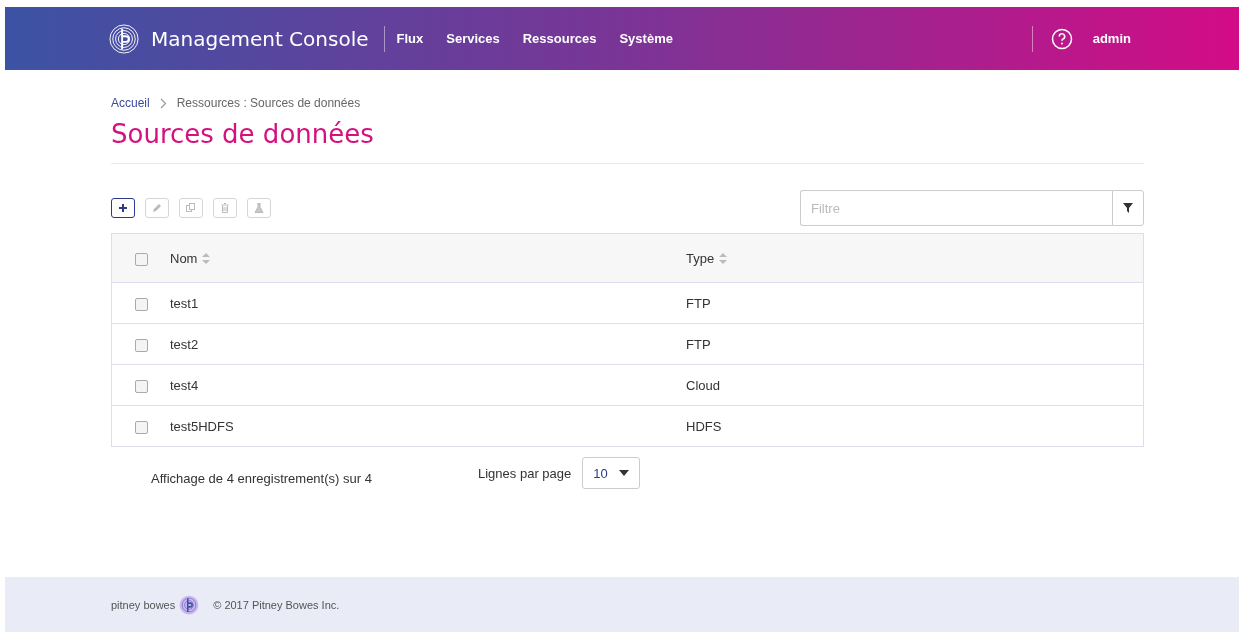 This screenshot has height=639, width=1244. What do you see at coordinates (624, 473) in the screenshot?
I see `caret-icon` at bounding box center [624, 473].